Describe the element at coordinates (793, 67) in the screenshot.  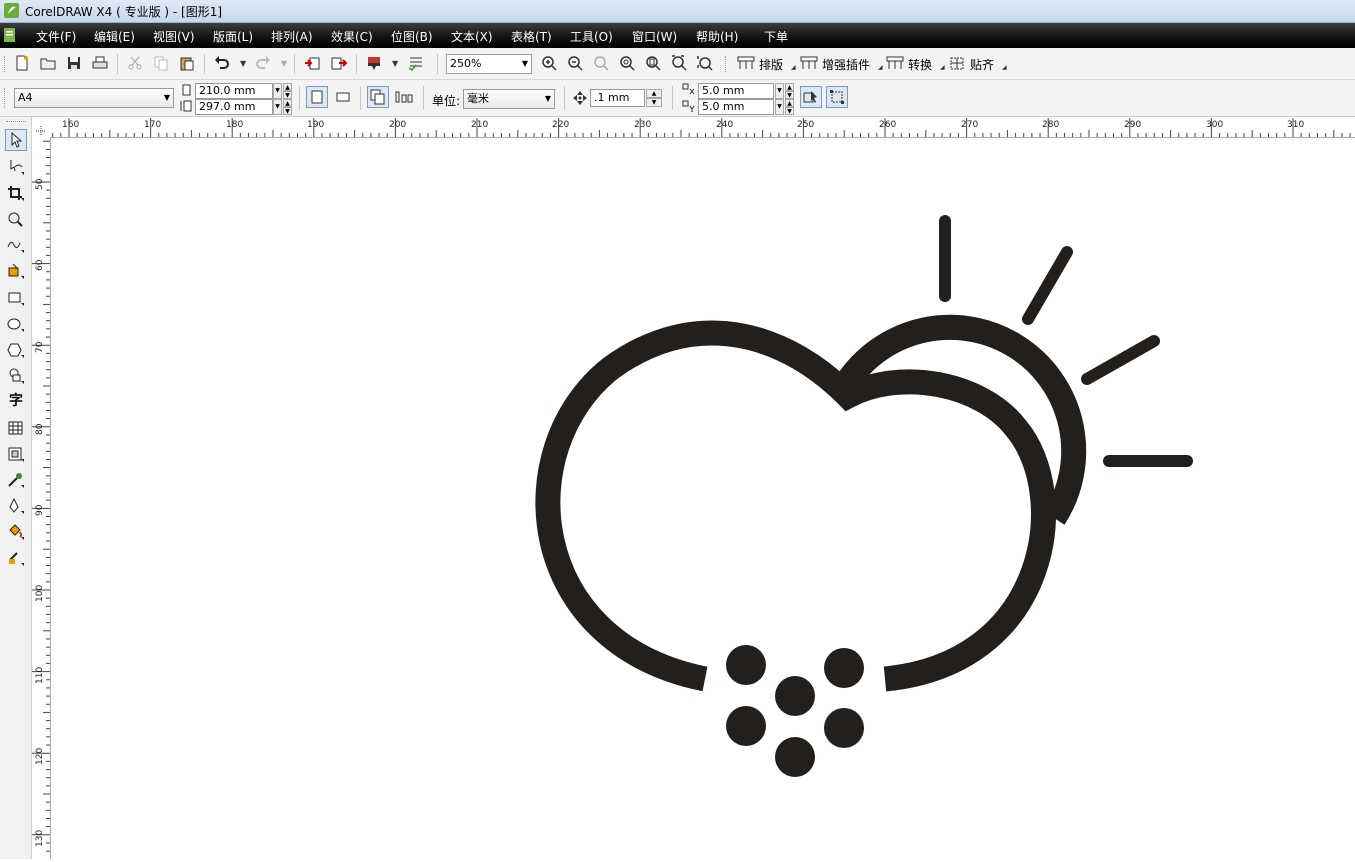
I see `layout-dropdown-icon: ◢` at that location.